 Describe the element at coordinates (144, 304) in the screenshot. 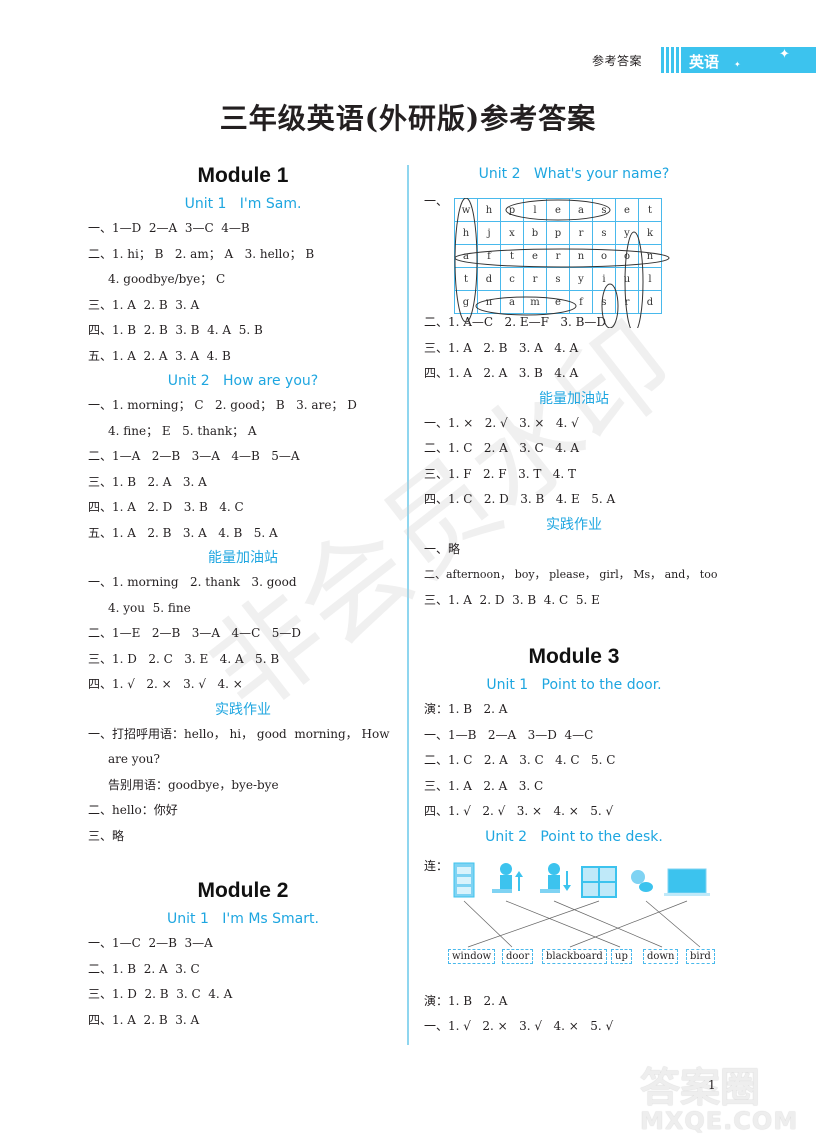

I see `answer-line: 三、1. A 2. B 3. A` at that location.